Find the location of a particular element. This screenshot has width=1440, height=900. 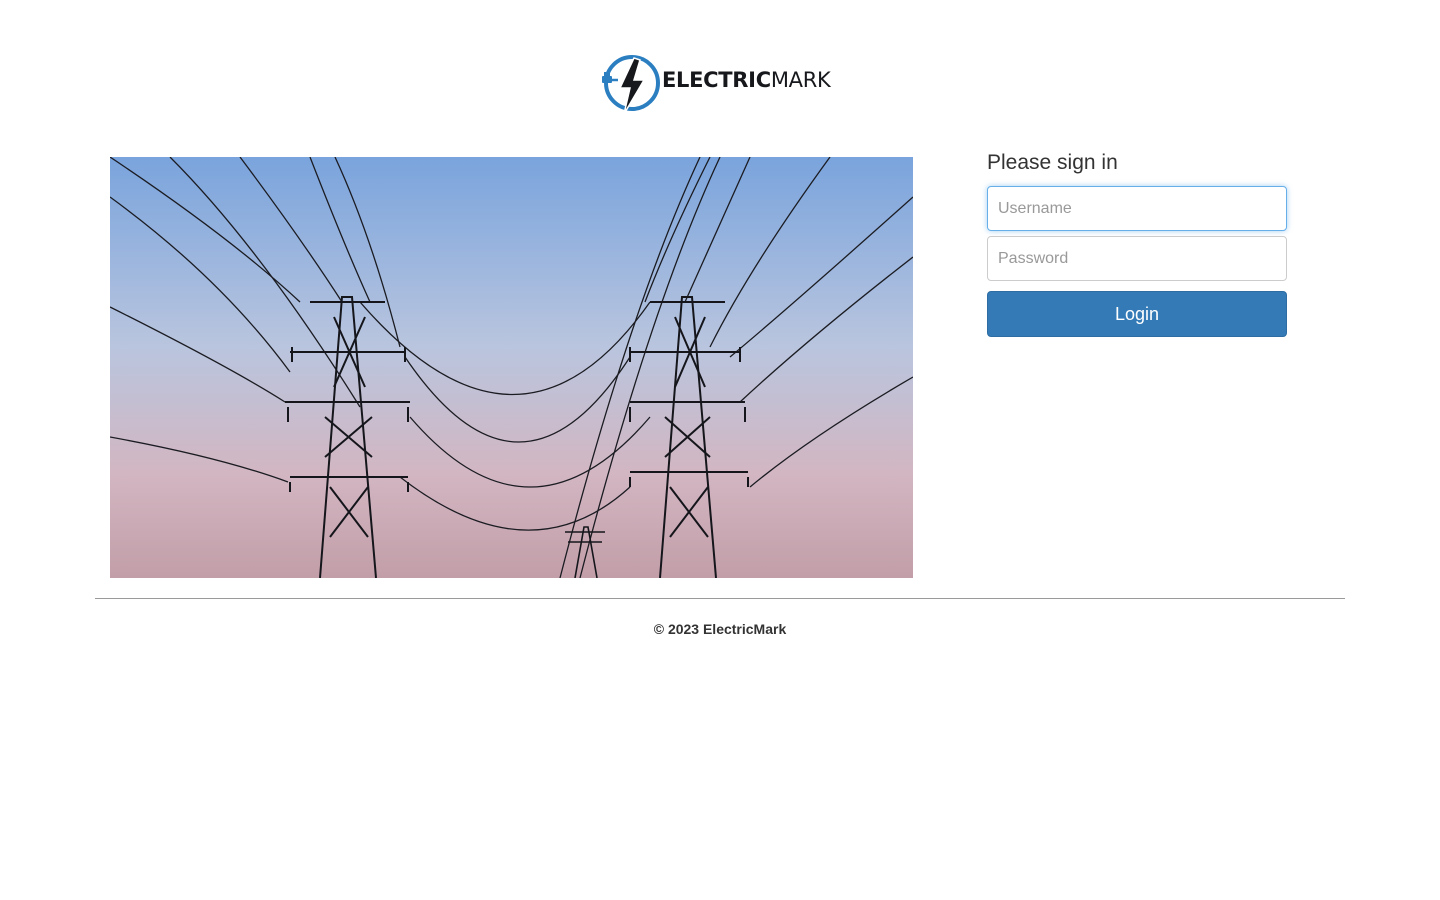

footer-copyright: © 2023 ElectricMark is located at coordinates (720, 629).